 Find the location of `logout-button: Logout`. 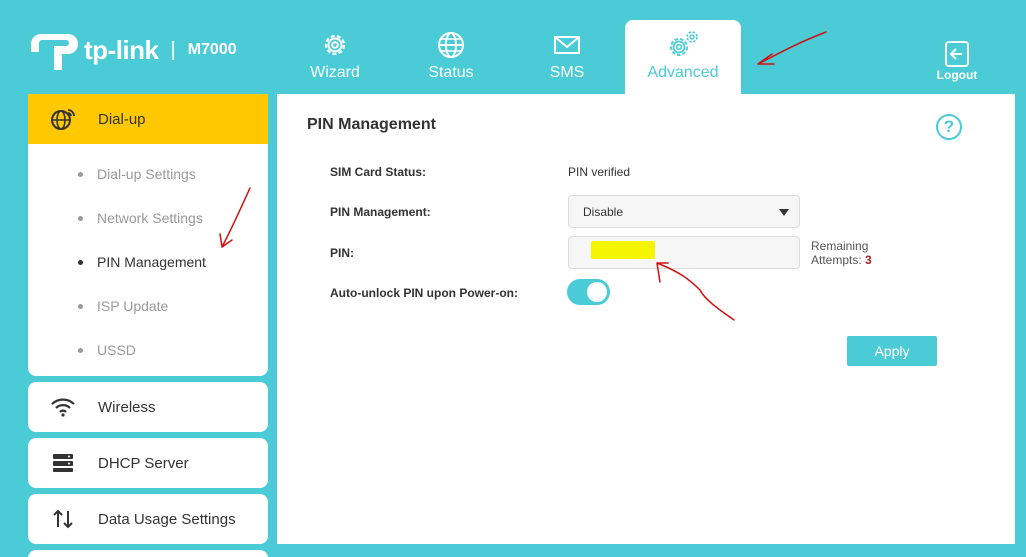

logout-button: Logout is located at coordinates (957, 61).